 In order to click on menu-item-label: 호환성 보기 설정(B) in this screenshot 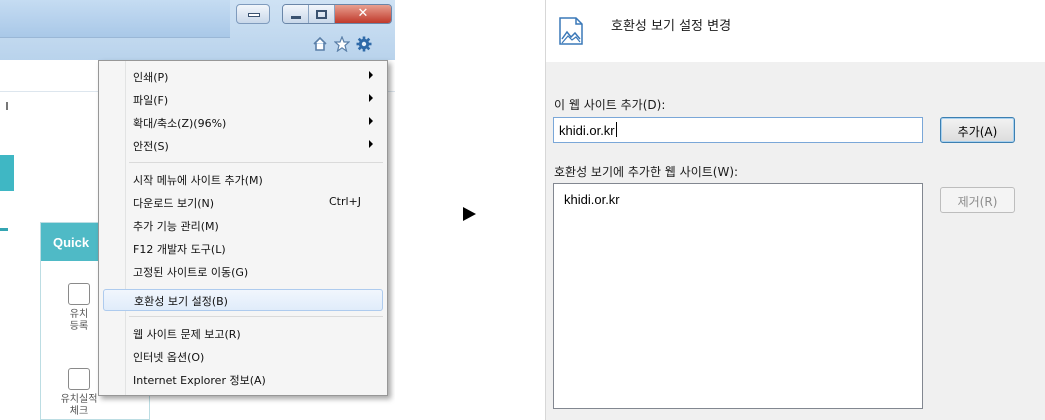, I will do `click(181, 301)`.